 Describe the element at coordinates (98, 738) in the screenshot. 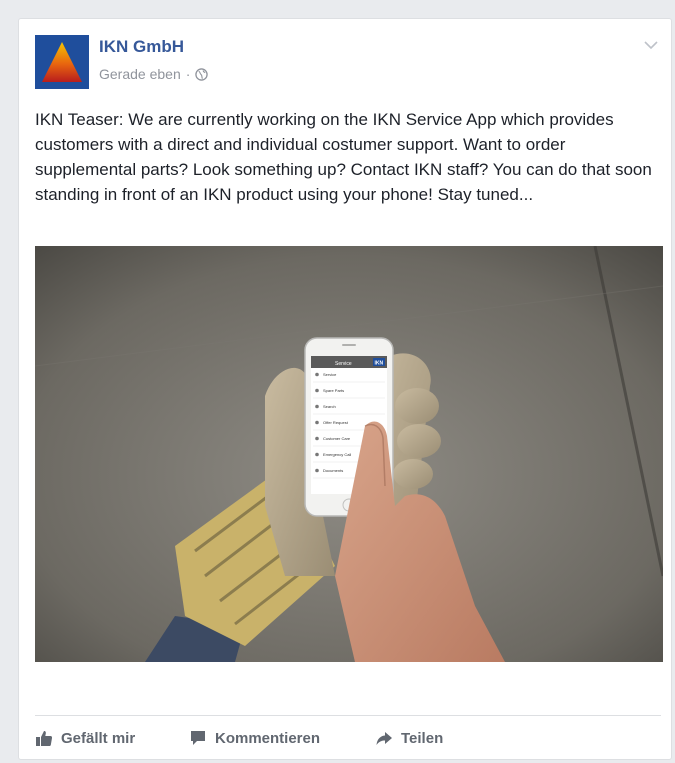

I see `like-label: Gefällt mir` at that location.